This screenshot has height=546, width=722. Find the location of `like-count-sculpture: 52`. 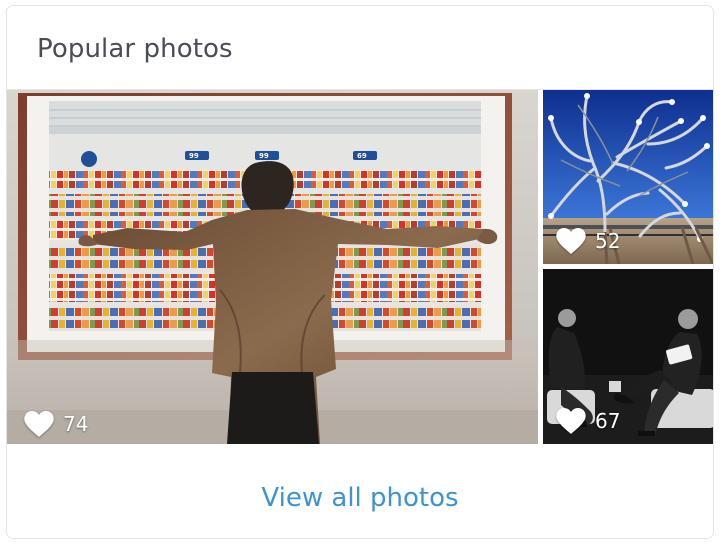

like-count-sculpture: 52 is located at coordinates (608, 241).